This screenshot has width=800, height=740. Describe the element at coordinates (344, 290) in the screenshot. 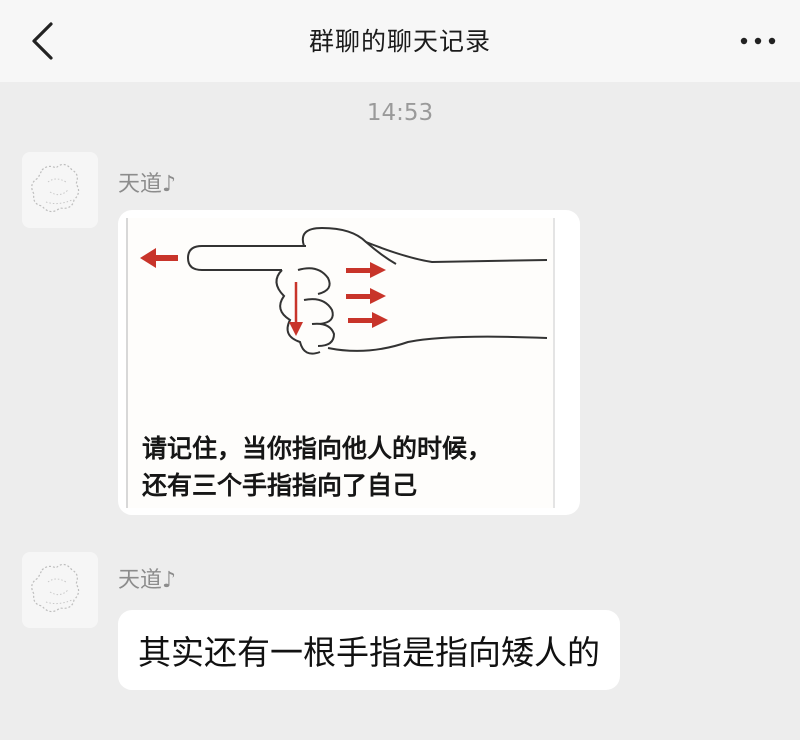

I see `pointing-hand-illustration` at that location.